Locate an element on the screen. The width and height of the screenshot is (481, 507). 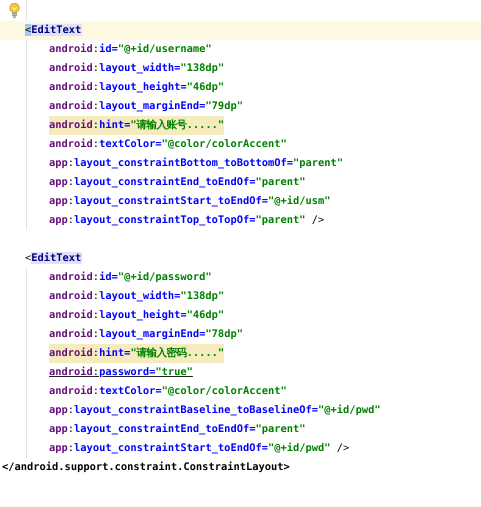
code-line: android:id="@+id/password" is located at coordinates (130, 277).